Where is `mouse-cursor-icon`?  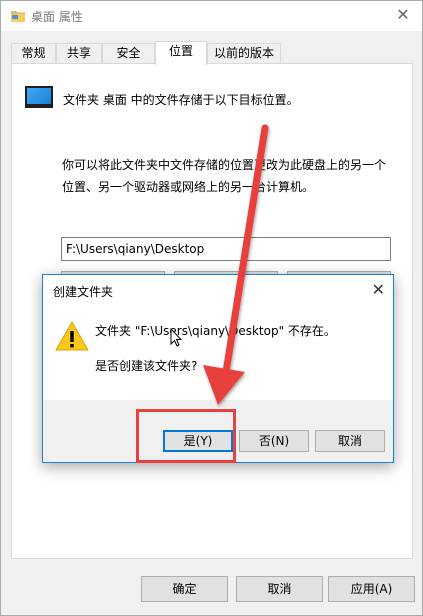
mouse-cursor-icon is located at coordinates (176, 337).